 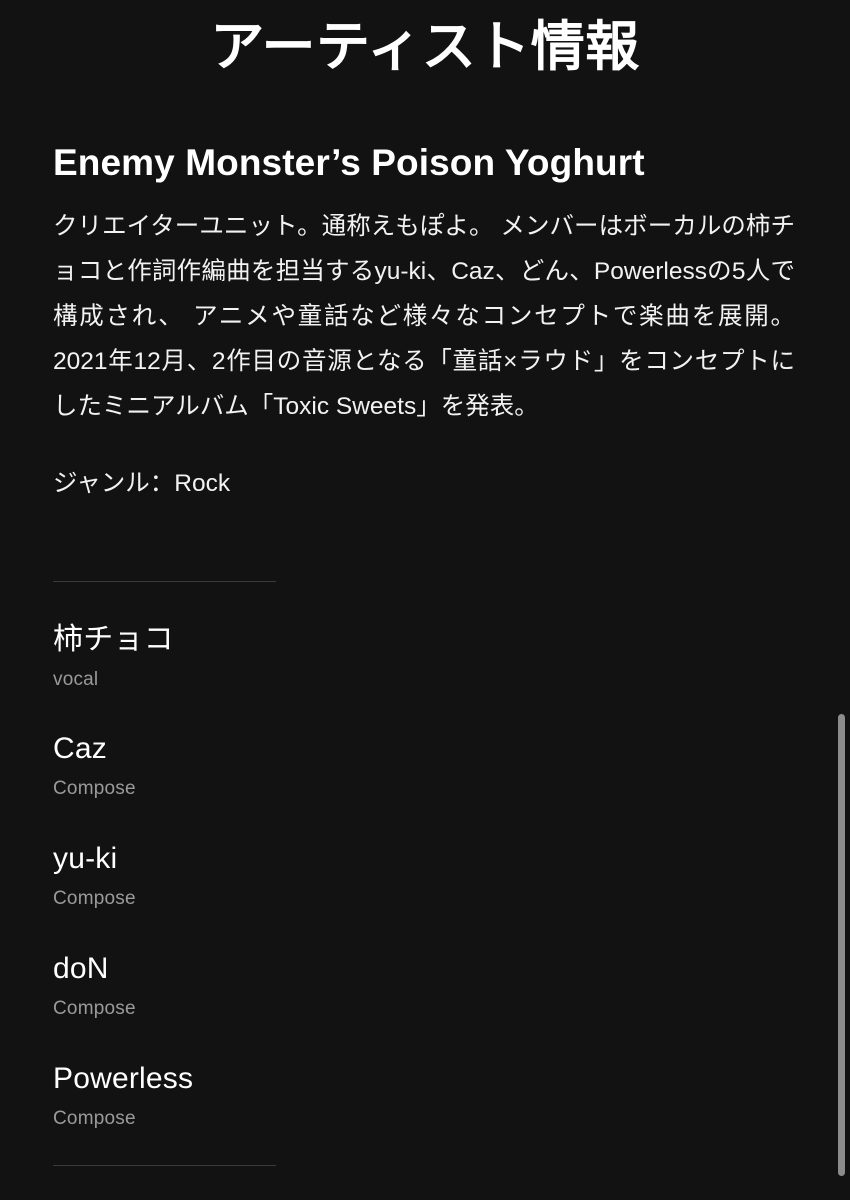 I want to click on list-item: Caz Compose, so click(x=424, y=766).